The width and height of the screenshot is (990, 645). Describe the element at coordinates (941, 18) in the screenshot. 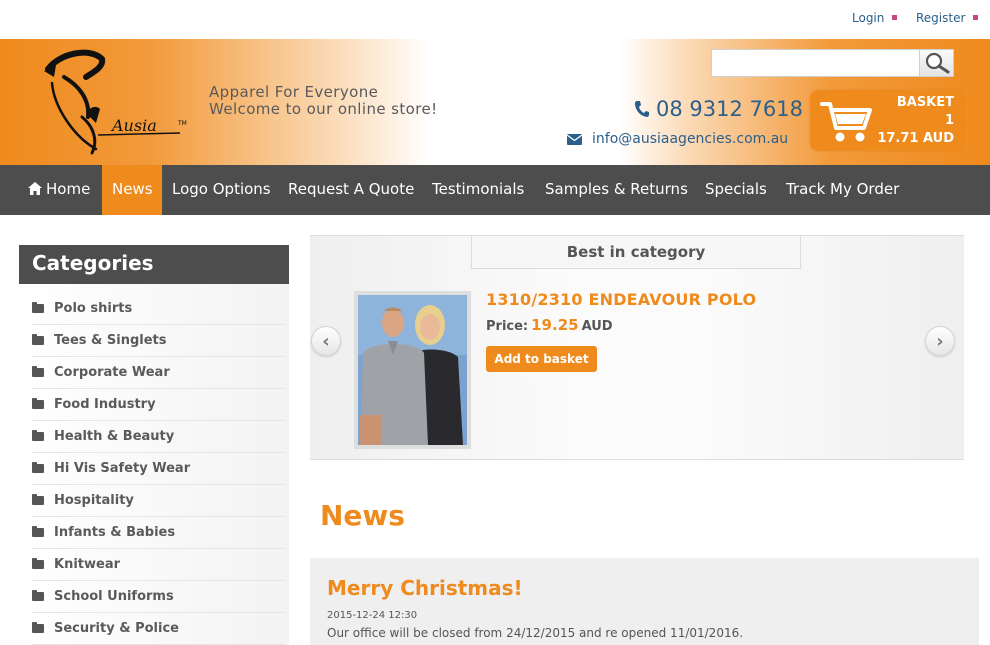

I see `register-label: Register` at that location.